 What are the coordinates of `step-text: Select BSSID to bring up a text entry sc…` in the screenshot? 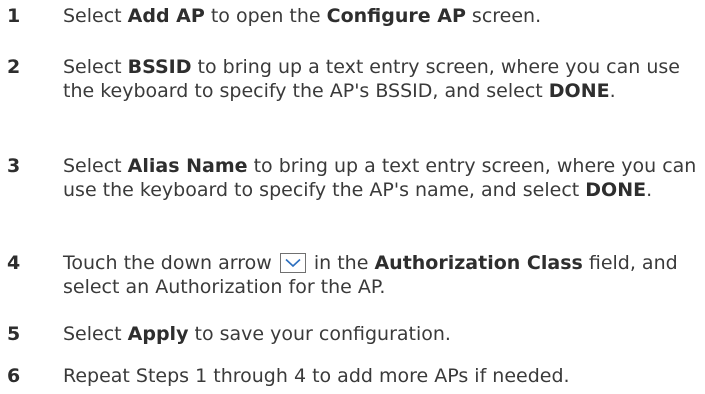 It's located at (382, 79).